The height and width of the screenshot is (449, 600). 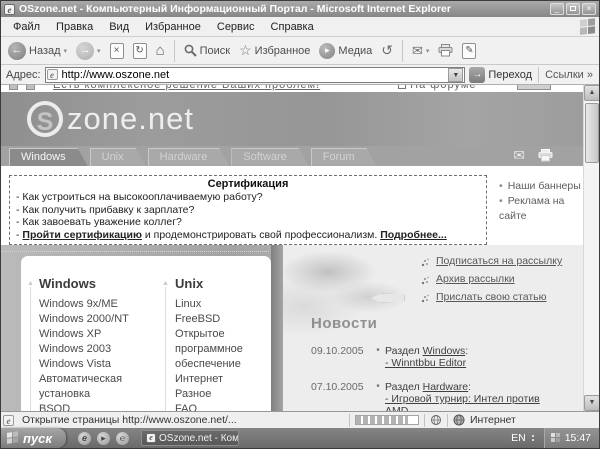 I want to click on menu-item: Сервис, so click(x=236, y=27).